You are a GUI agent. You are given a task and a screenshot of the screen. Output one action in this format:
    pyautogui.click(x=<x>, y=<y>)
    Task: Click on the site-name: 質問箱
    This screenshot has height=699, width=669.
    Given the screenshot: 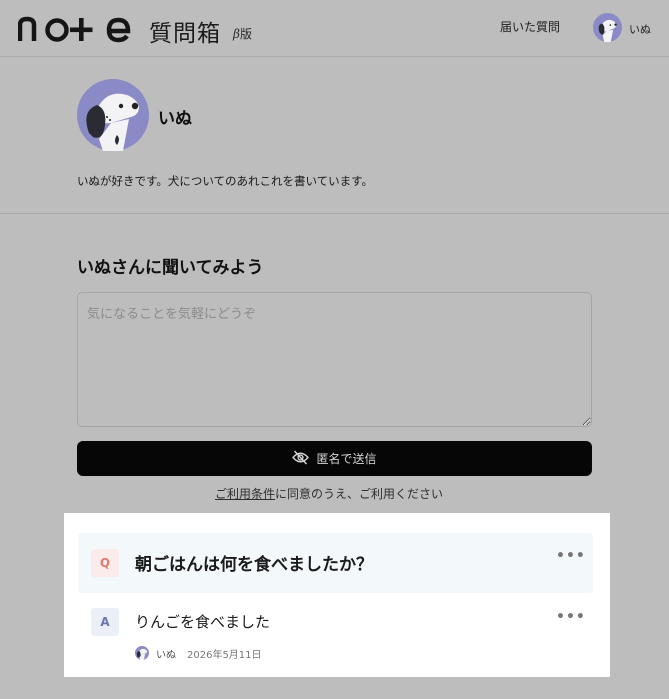 What is the action you would take?
    pyautogui.click(x=185, y=34)
    